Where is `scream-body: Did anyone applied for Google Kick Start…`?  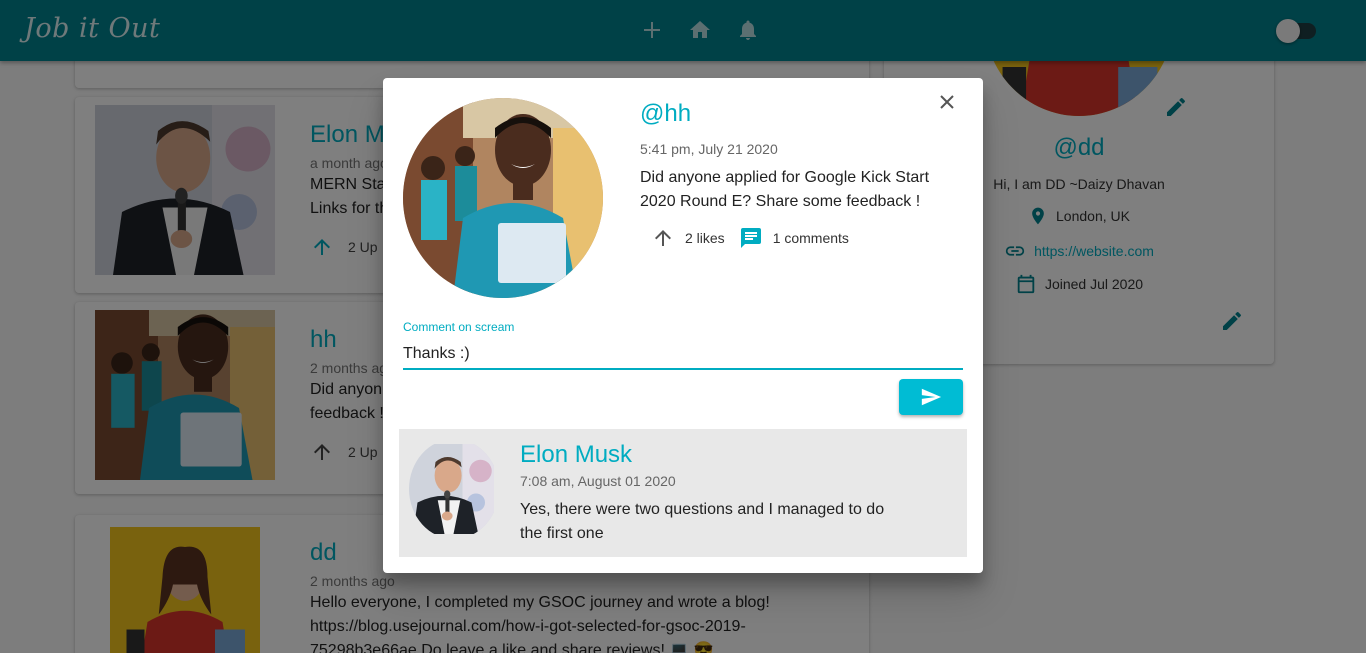 scream-body: Did anyone applied for Google Kick Start… is located at coordinates (785, 189).